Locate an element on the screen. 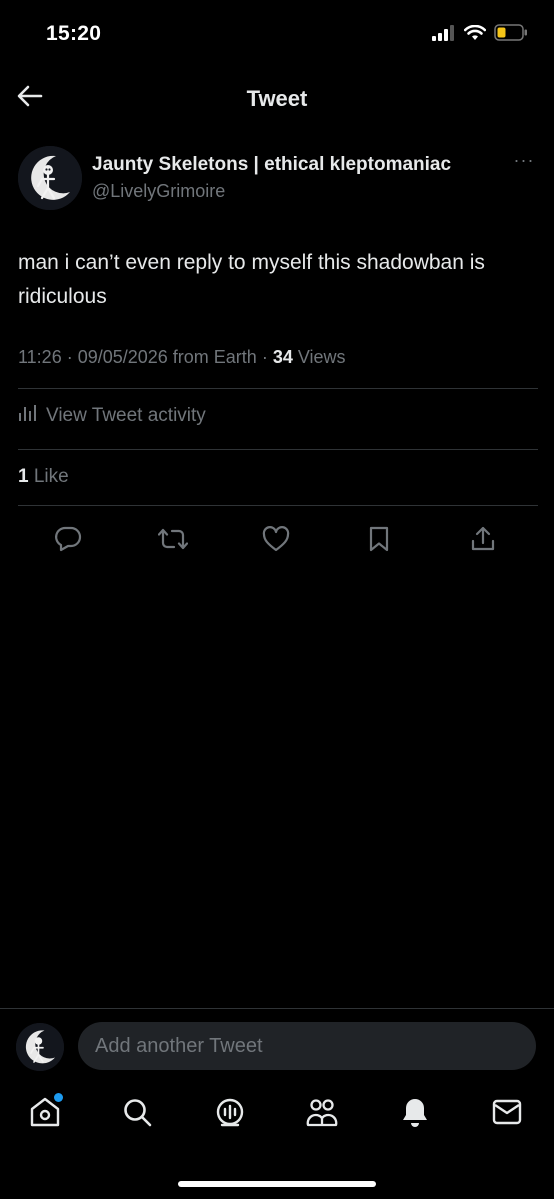  like-button is located at coordinates (276, 541).